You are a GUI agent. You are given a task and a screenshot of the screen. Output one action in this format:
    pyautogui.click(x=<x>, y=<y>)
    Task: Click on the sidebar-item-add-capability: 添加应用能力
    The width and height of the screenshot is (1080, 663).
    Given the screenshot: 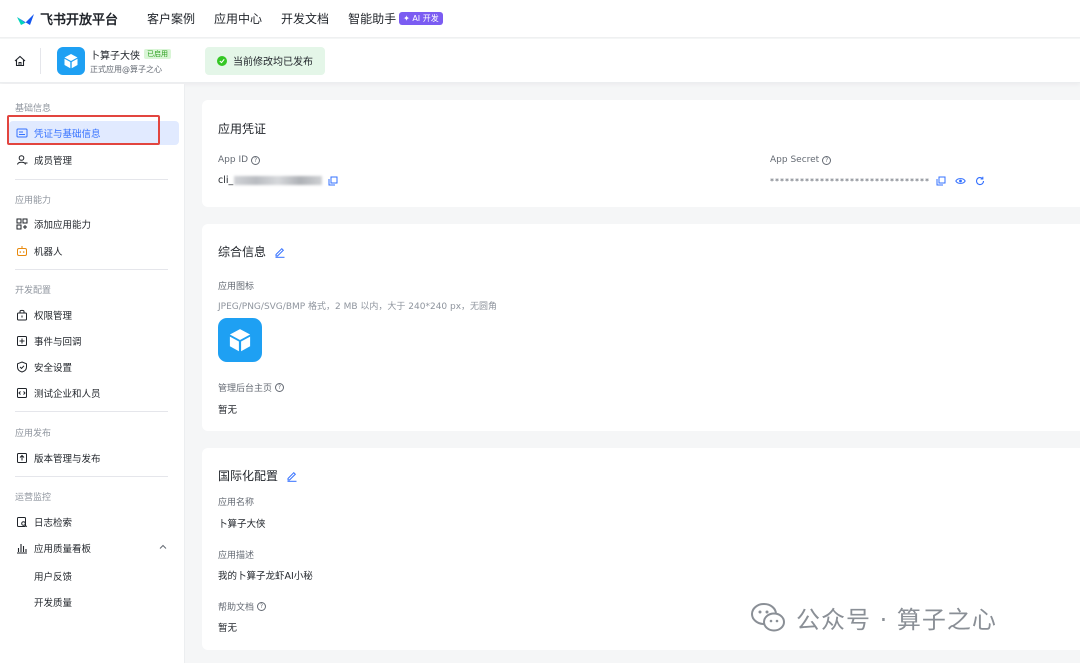 What is the action you would take?
    pyautogui.click(x=94, y=224)
    